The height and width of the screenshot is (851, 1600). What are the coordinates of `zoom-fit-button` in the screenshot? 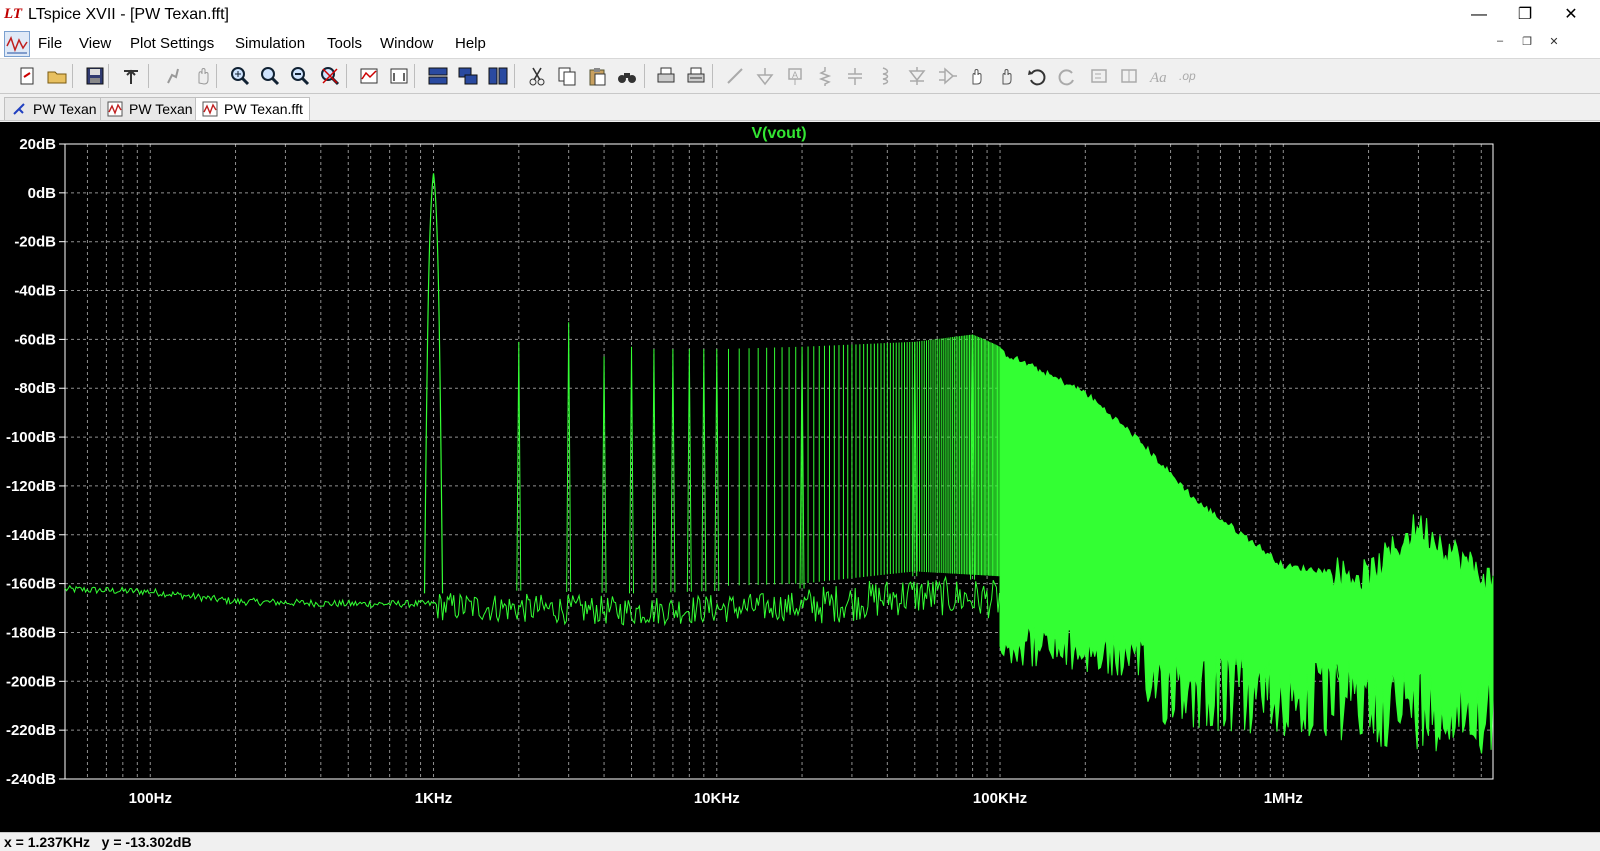 It's located at (330, 76).